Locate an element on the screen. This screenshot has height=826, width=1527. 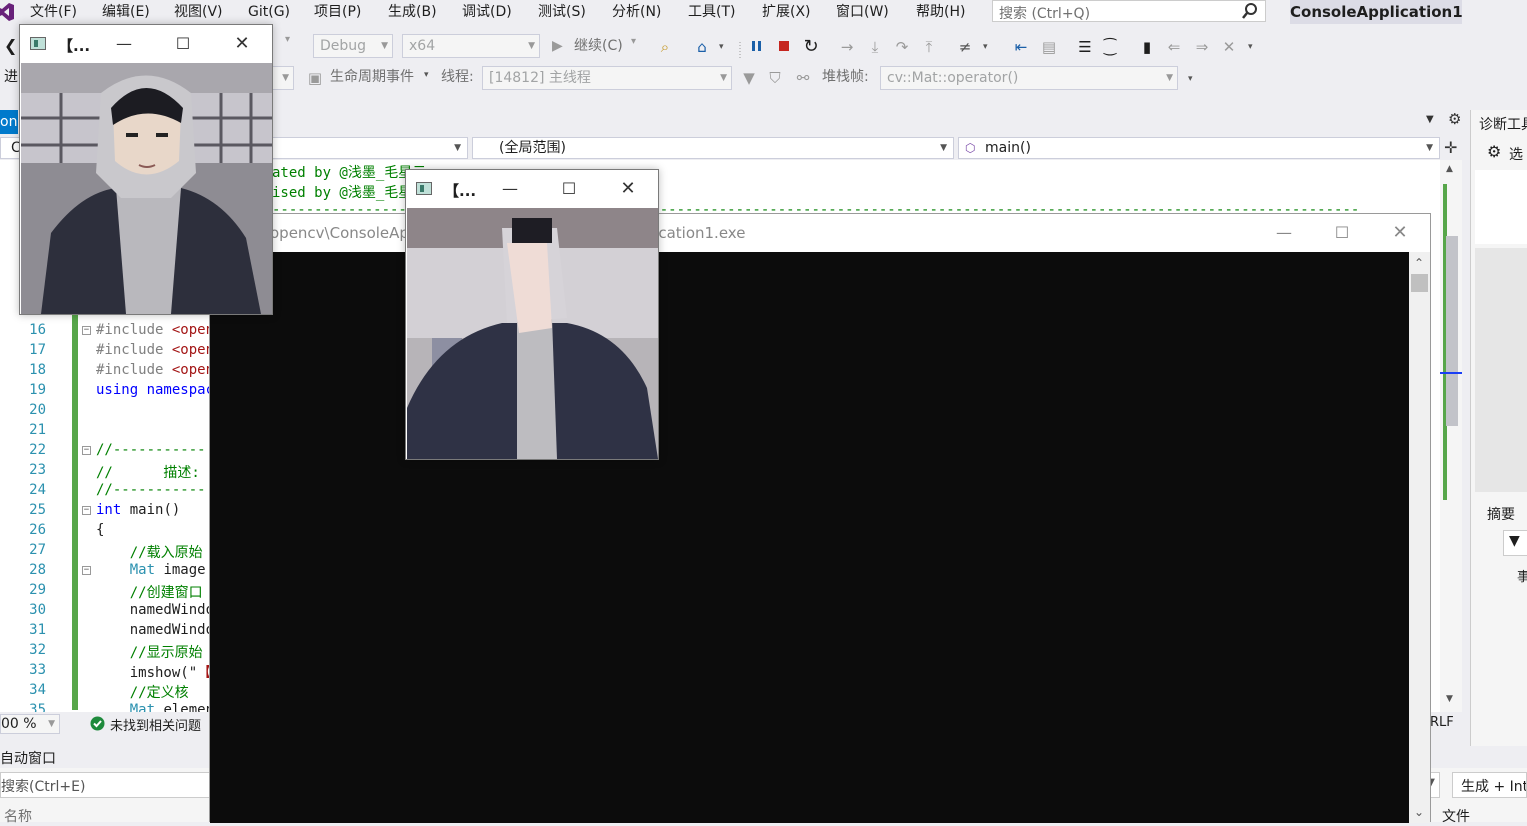
nav-scope-select: (全局范围) ▼ is located at coordinates (713, 148).